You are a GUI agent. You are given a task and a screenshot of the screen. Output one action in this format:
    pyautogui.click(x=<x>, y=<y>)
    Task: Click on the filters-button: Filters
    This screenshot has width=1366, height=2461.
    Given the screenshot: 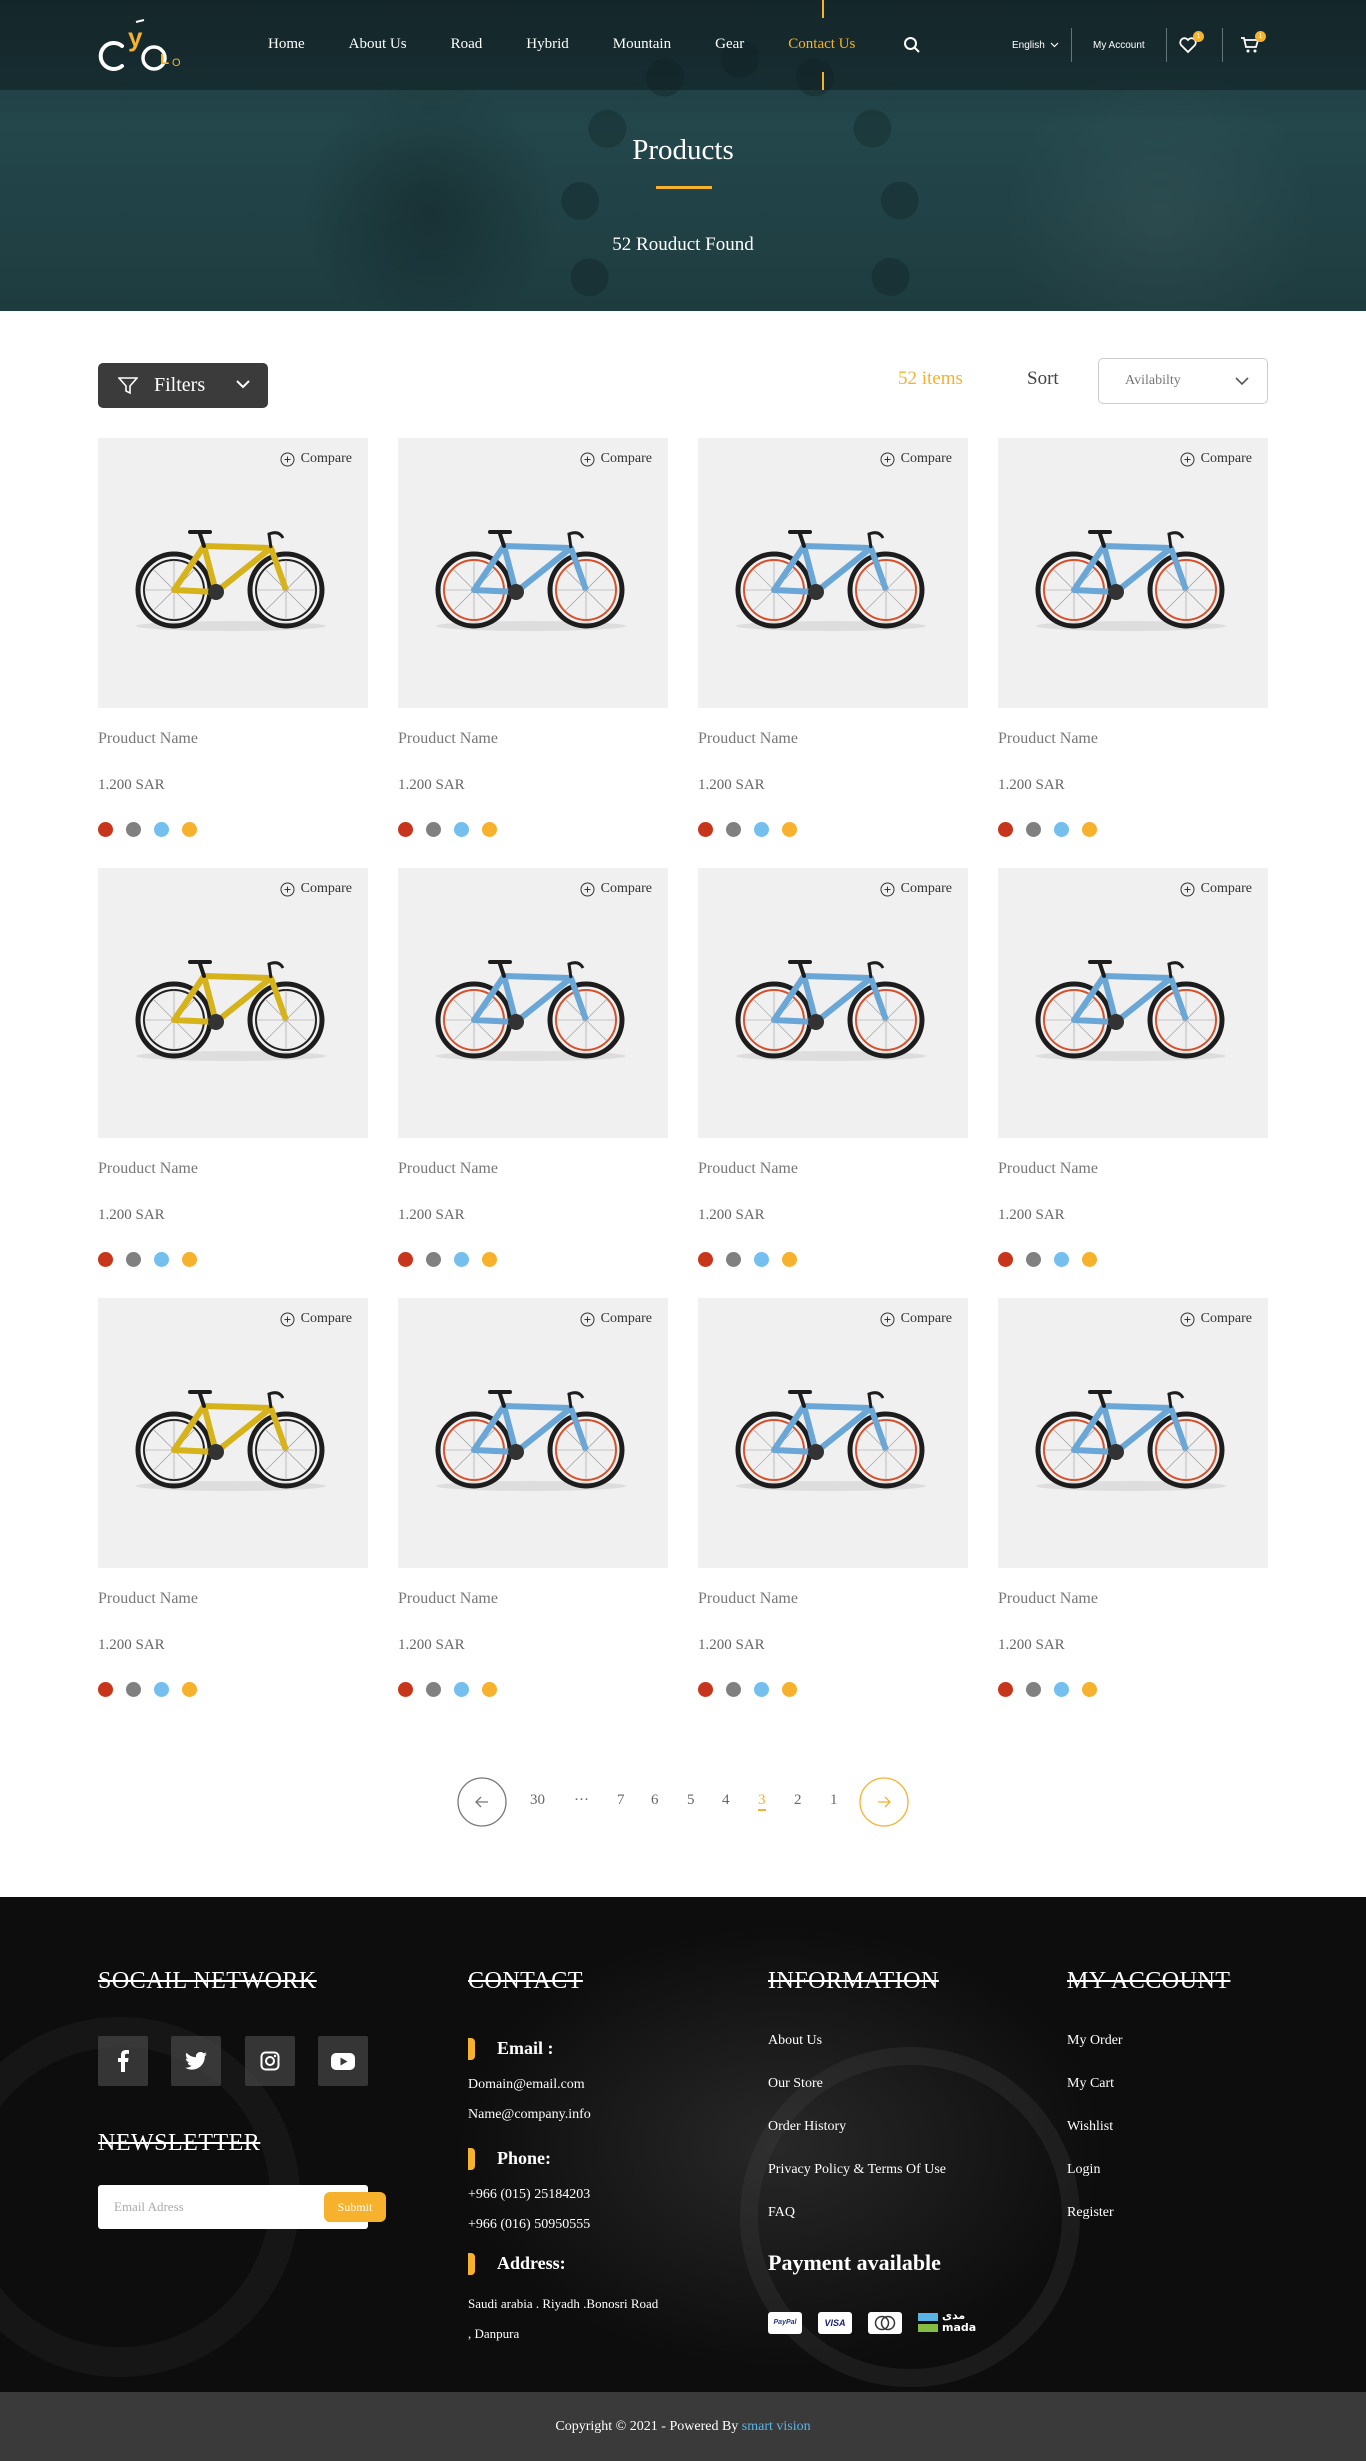 What is the action you would take?
    pyautogui.click(x=183, y=385)
    